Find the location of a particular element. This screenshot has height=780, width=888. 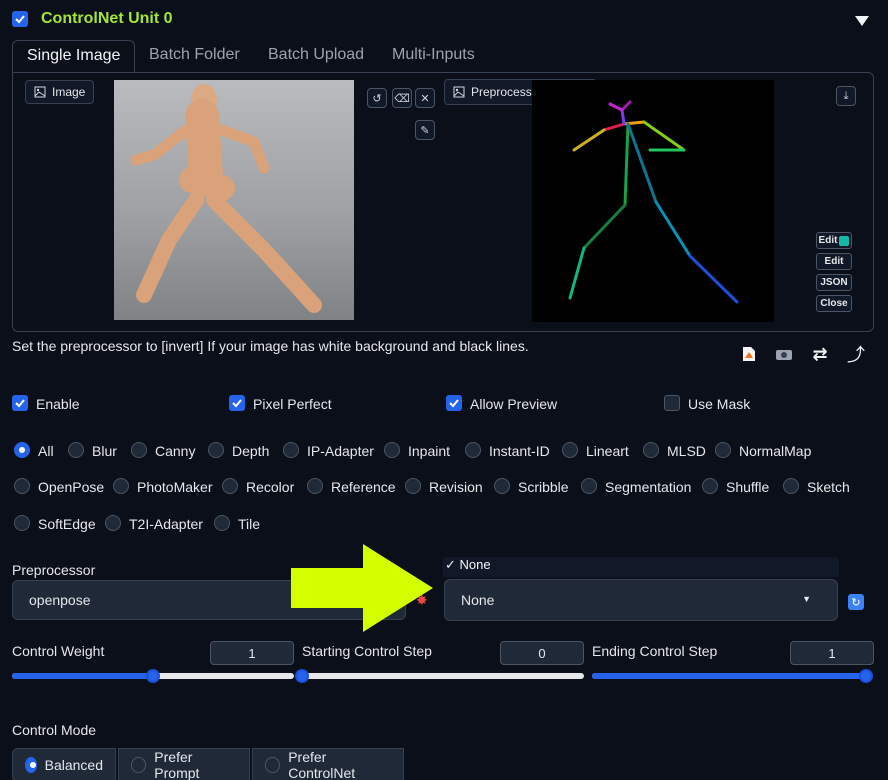

image-tag: Image is located at coordinates (60, 92).